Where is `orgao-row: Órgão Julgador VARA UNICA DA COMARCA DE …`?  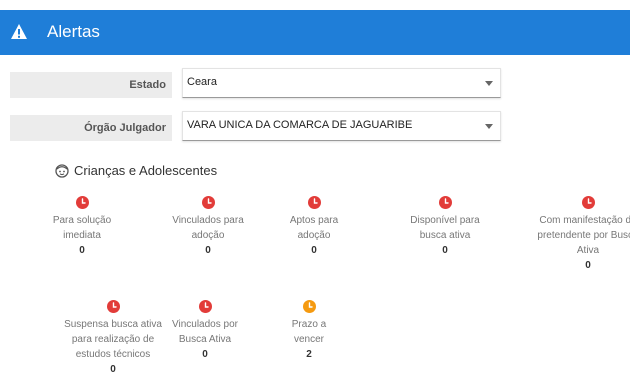
orgao-row: Órgão Julgador VARA UNICA DA COMARCA DE … is located at coordinates (255, 126).